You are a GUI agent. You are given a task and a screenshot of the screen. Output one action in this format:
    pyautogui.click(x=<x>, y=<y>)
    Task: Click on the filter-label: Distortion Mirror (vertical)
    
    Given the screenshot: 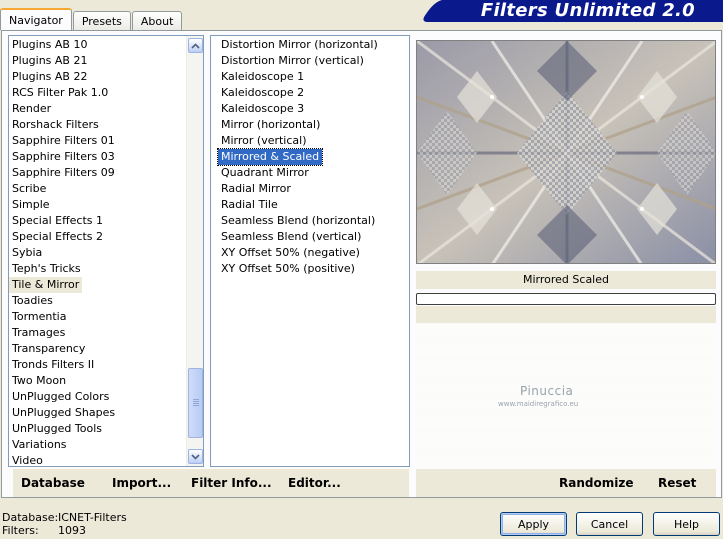 What is the action you would take?
    pyautogui.click(x=292, y=60)
    